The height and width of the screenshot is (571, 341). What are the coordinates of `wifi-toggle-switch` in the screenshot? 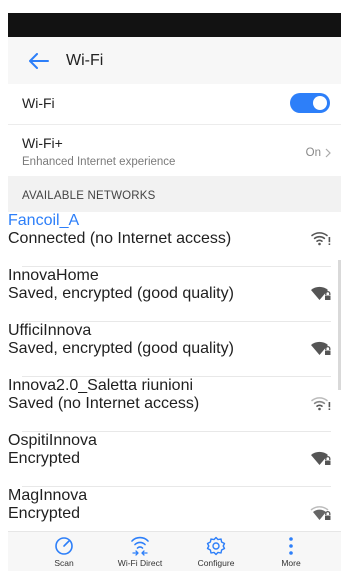 It's located at (310, 103).